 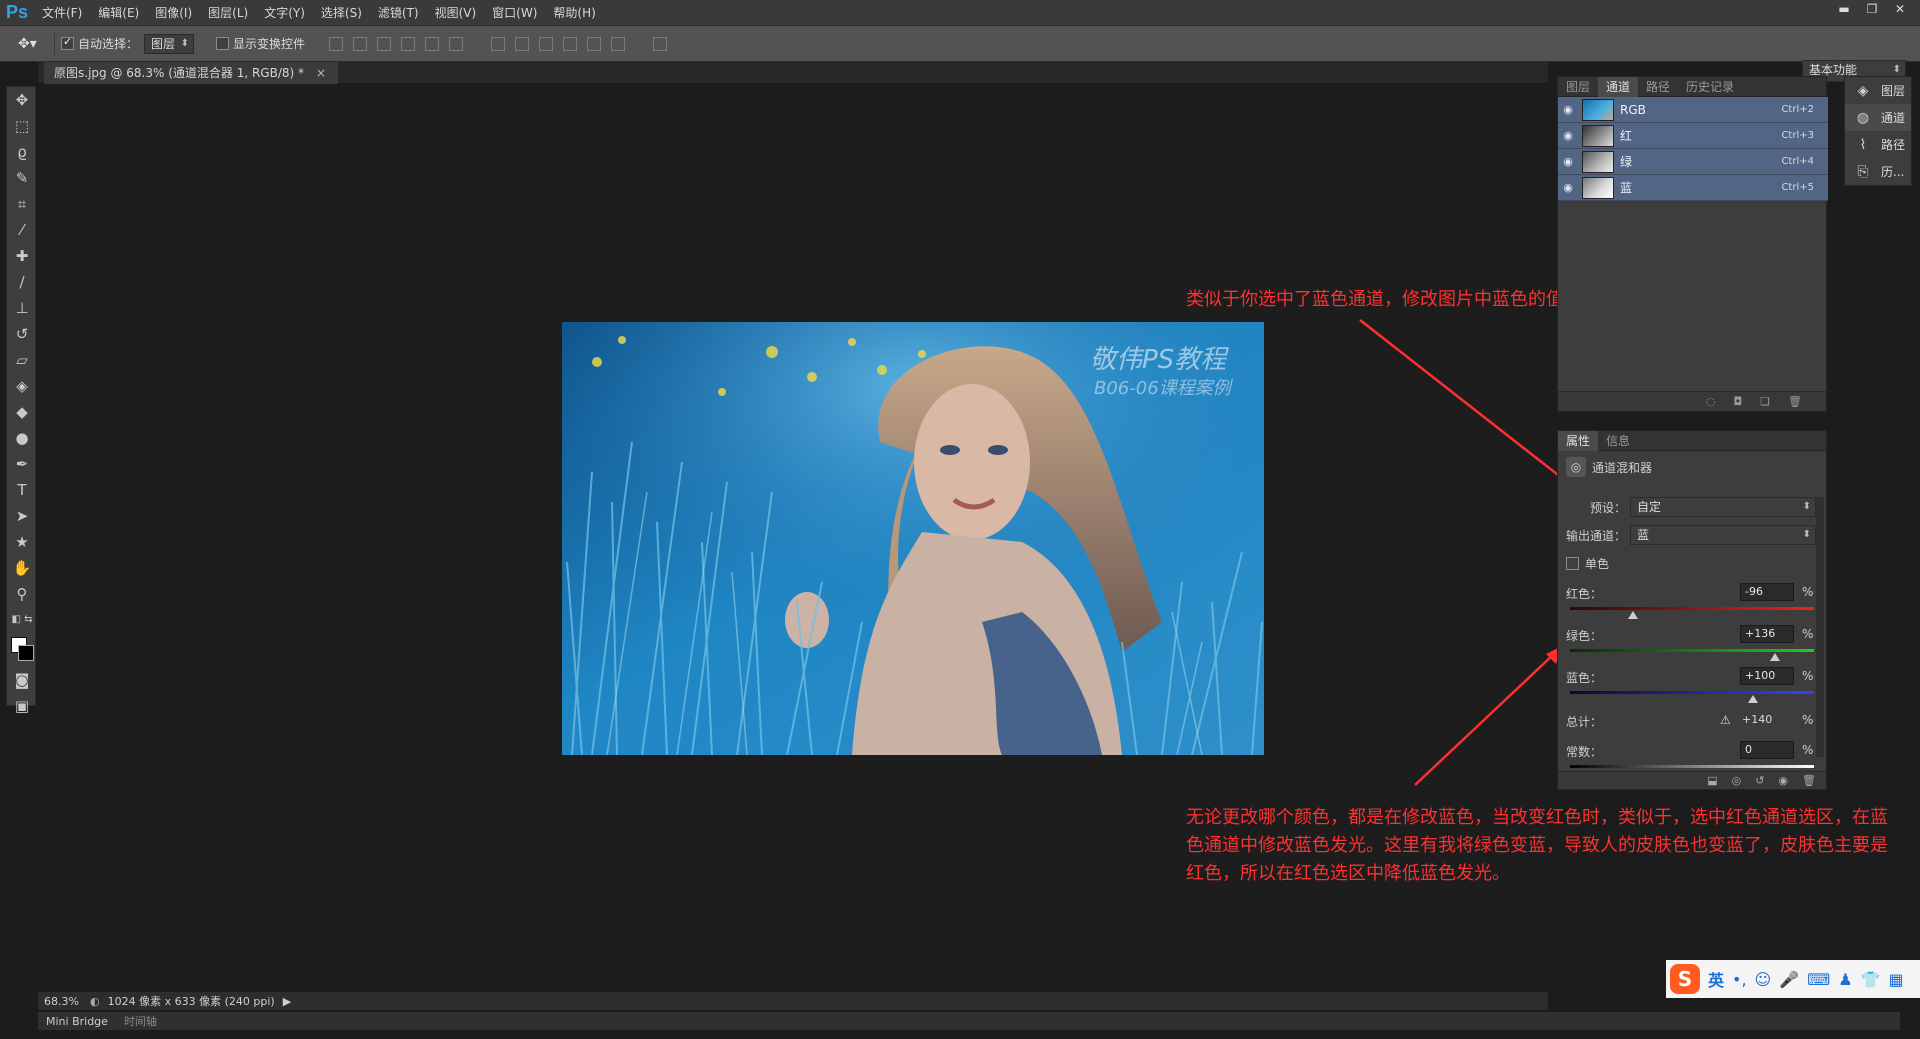 I want to click on ime-mode: 英, so click(x=1716, y=979).